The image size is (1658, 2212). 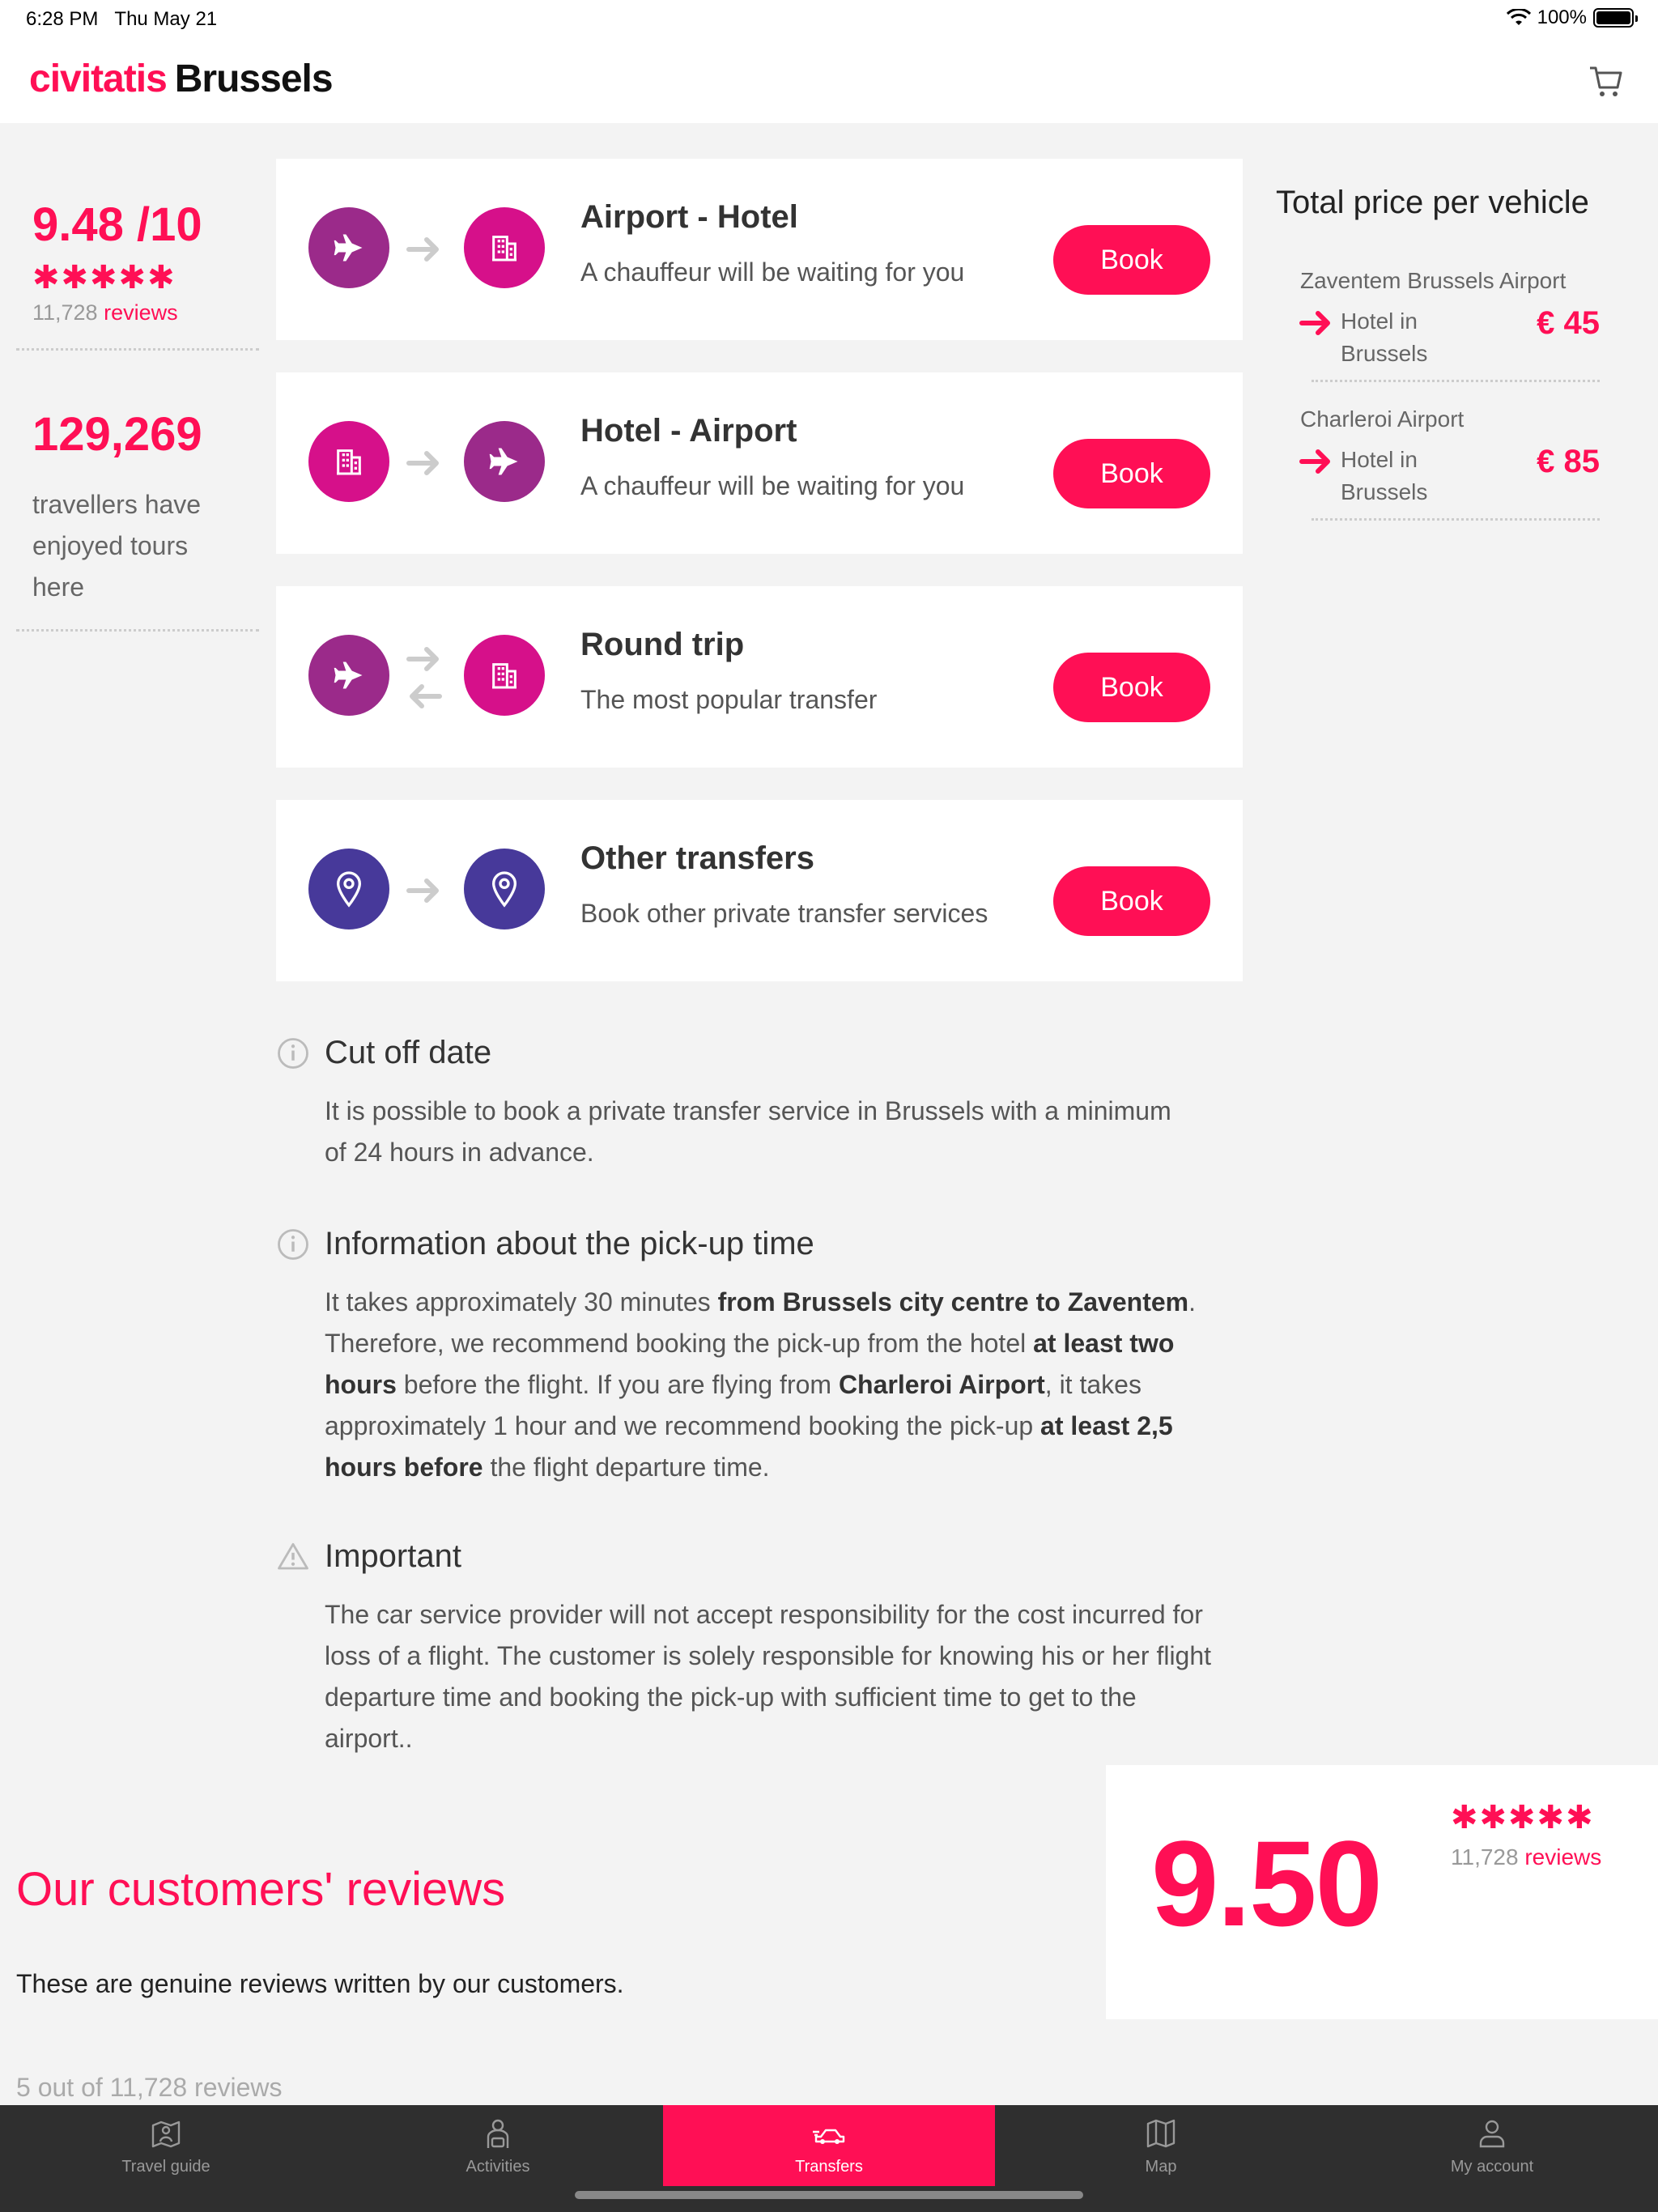 I want to click on section-title: Information about the pick-up time, so click(x=569, y=1244).